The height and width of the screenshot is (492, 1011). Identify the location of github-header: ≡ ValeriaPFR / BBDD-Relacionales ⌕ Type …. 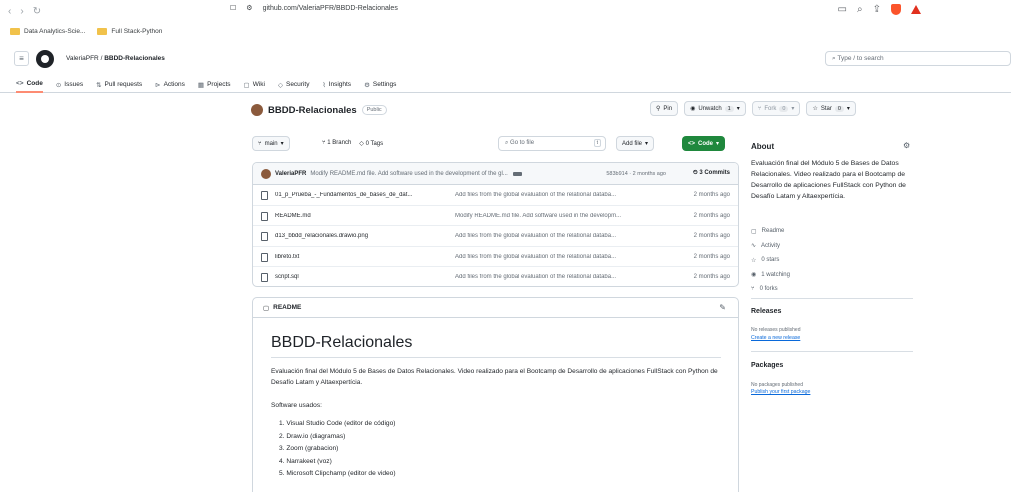
(505, 59).